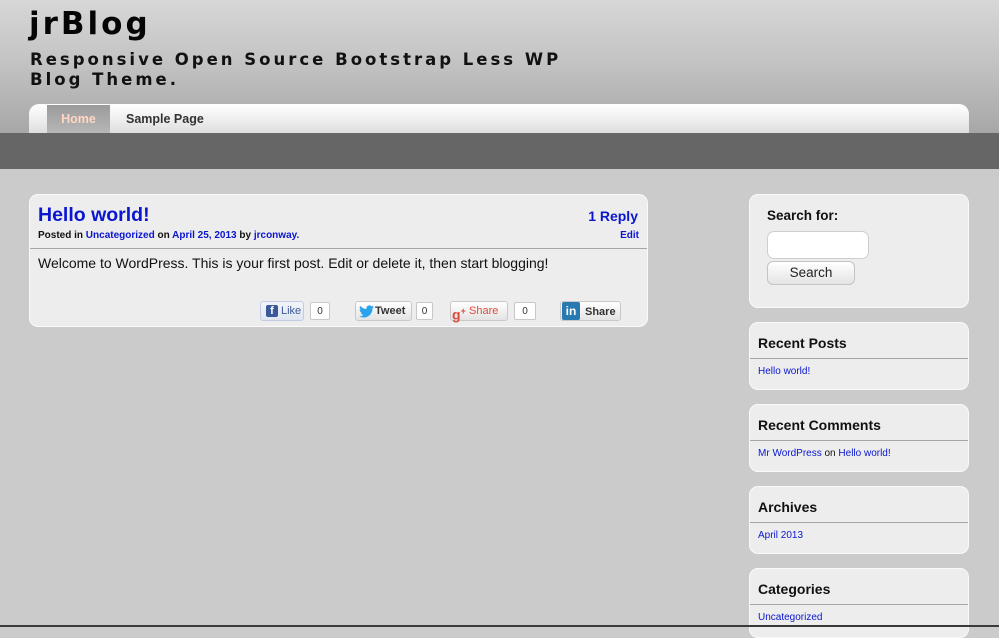 Image resolution: width=999 pixels, height=638 pixels. I want to click on reply-link: 1 Reply, so click(613, 216).